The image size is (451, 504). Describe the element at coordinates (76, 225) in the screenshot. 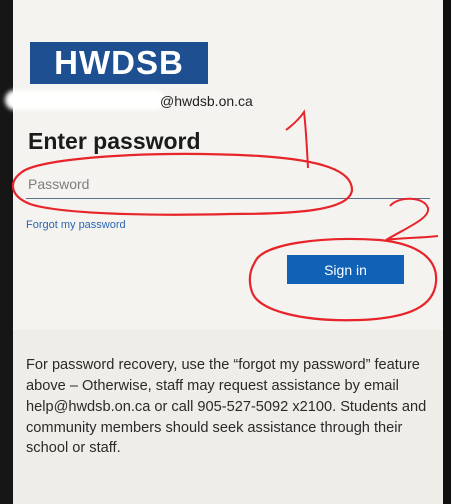

I see `forgot-password-link: Forgot my password` at that location.